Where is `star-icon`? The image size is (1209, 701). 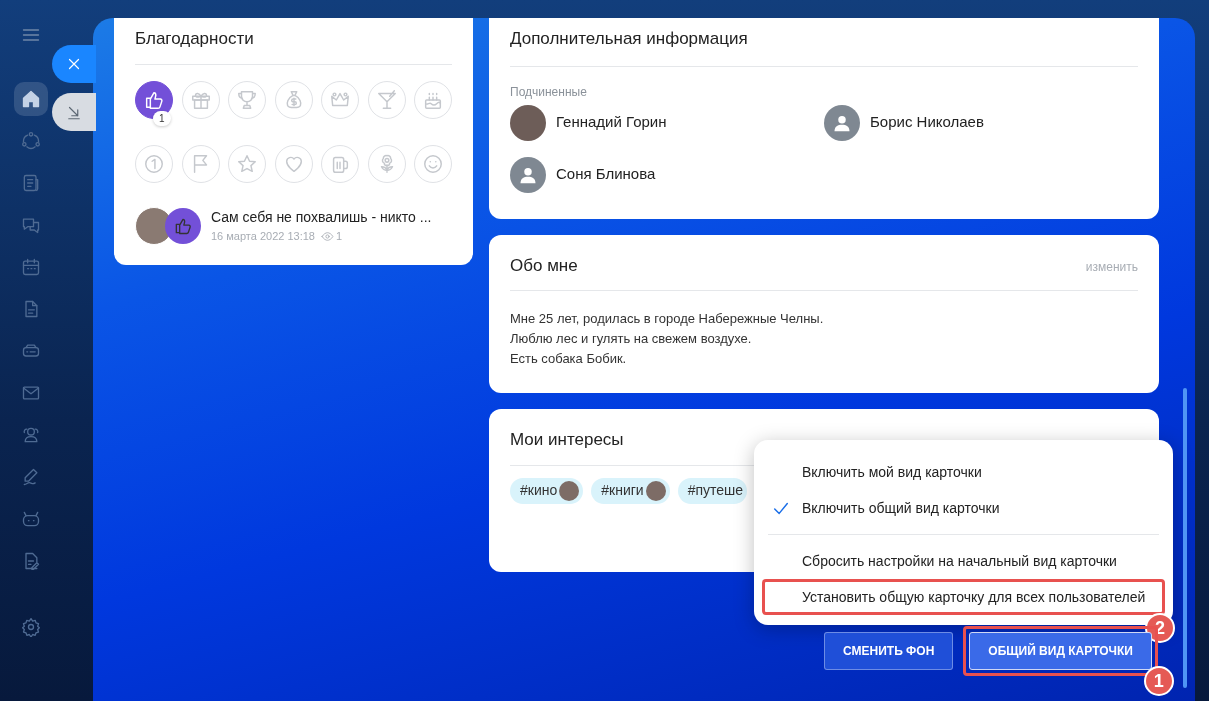
star-icon is located at coordinates (247, 163).